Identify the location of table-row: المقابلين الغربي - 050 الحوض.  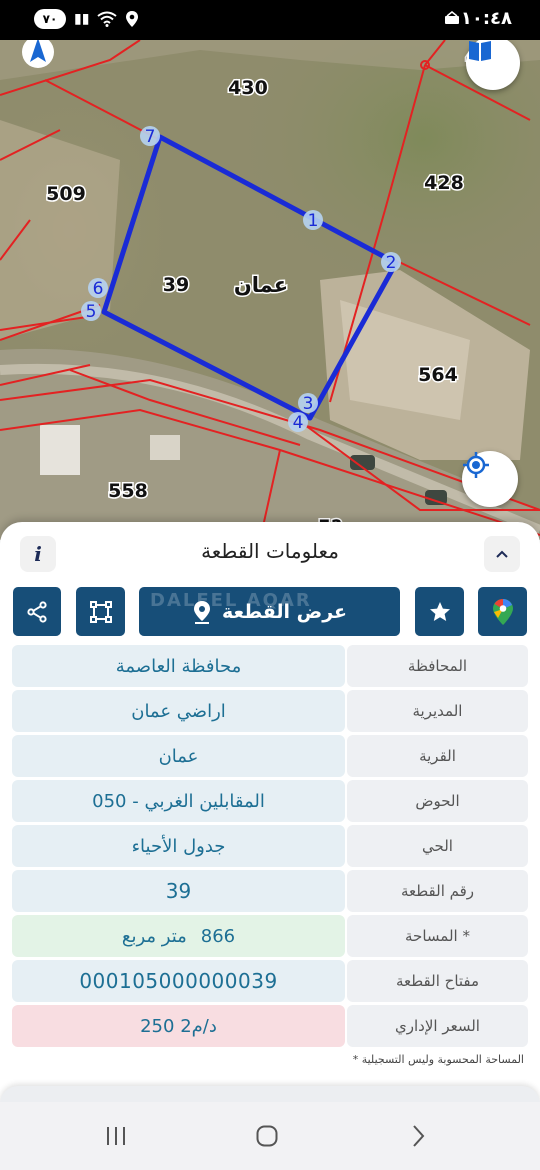
(270, 801).